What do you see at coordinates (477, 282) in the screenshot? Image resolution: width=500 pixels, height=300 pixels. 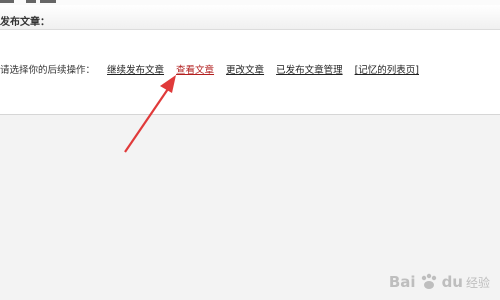 I see `watermark-suffix: 经验` at bounding box center [477, 282].